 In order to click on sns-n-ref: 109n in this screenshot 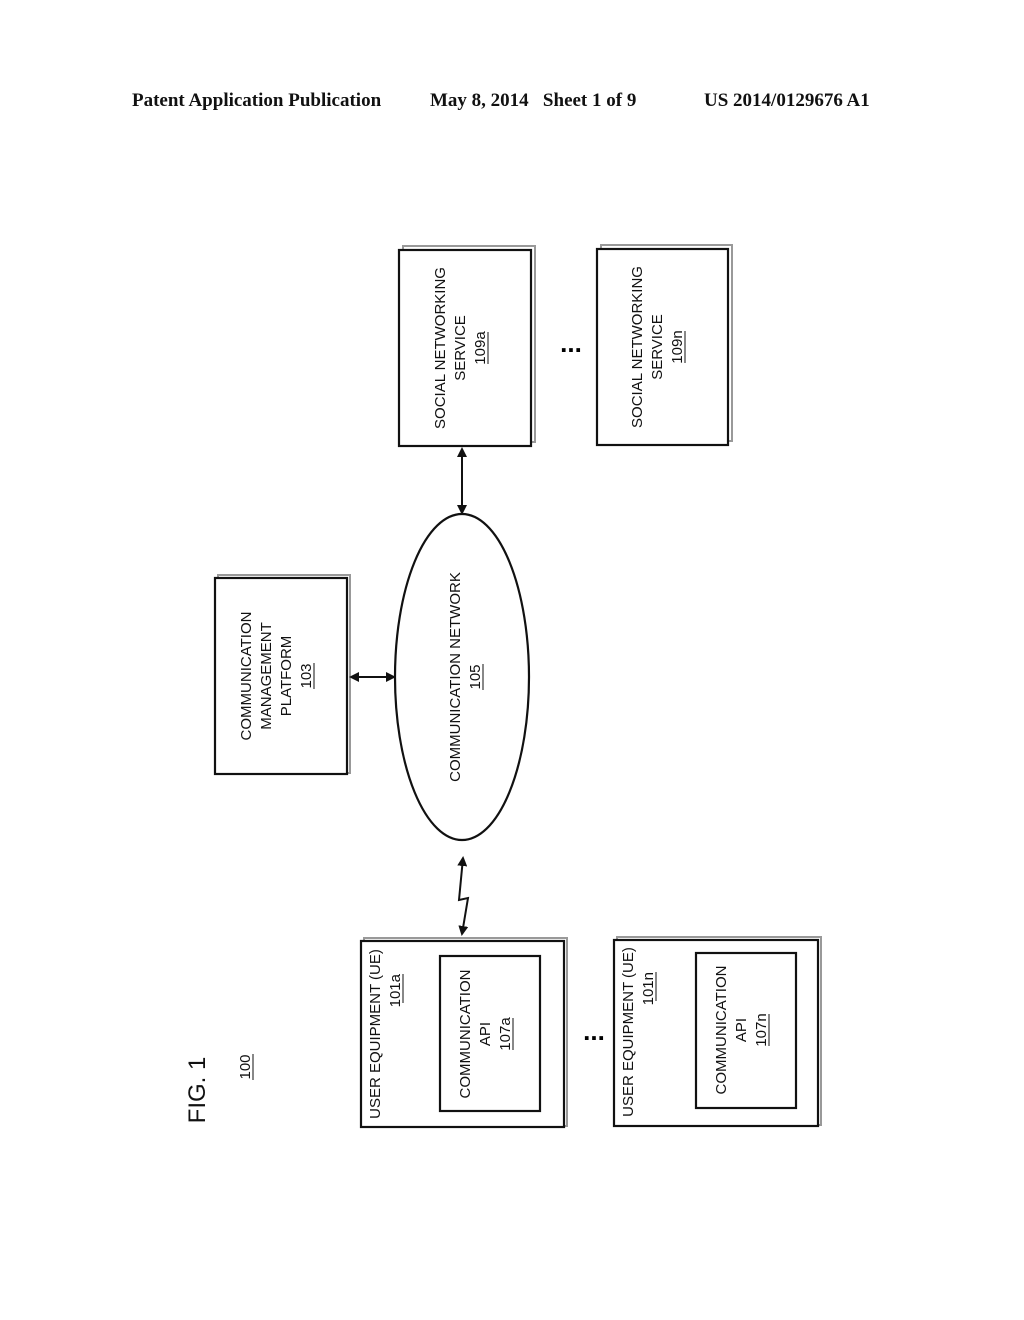, I will do `click(677, 346)`.